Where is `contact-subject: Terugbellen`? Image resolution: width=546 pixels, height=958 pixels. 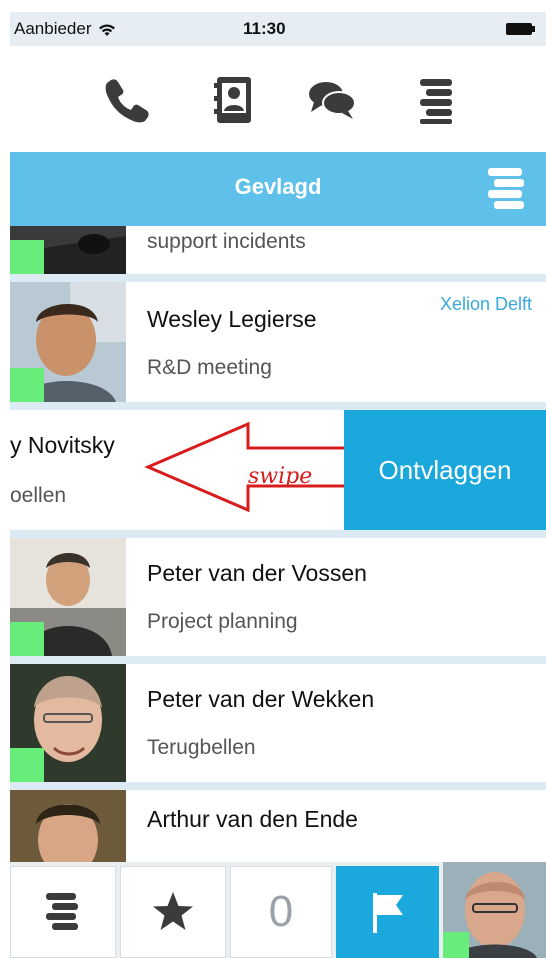 contact-subject: Terugbellen is located at coordinates (201, 747).